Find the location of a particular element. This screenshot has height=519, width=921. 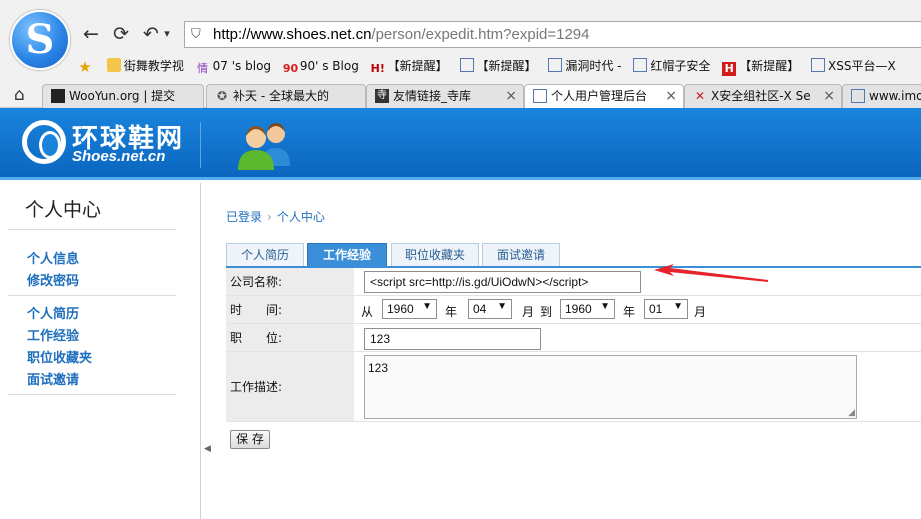

bookmark-item: 90 90' s Blog is located at coordinates (321, 66).